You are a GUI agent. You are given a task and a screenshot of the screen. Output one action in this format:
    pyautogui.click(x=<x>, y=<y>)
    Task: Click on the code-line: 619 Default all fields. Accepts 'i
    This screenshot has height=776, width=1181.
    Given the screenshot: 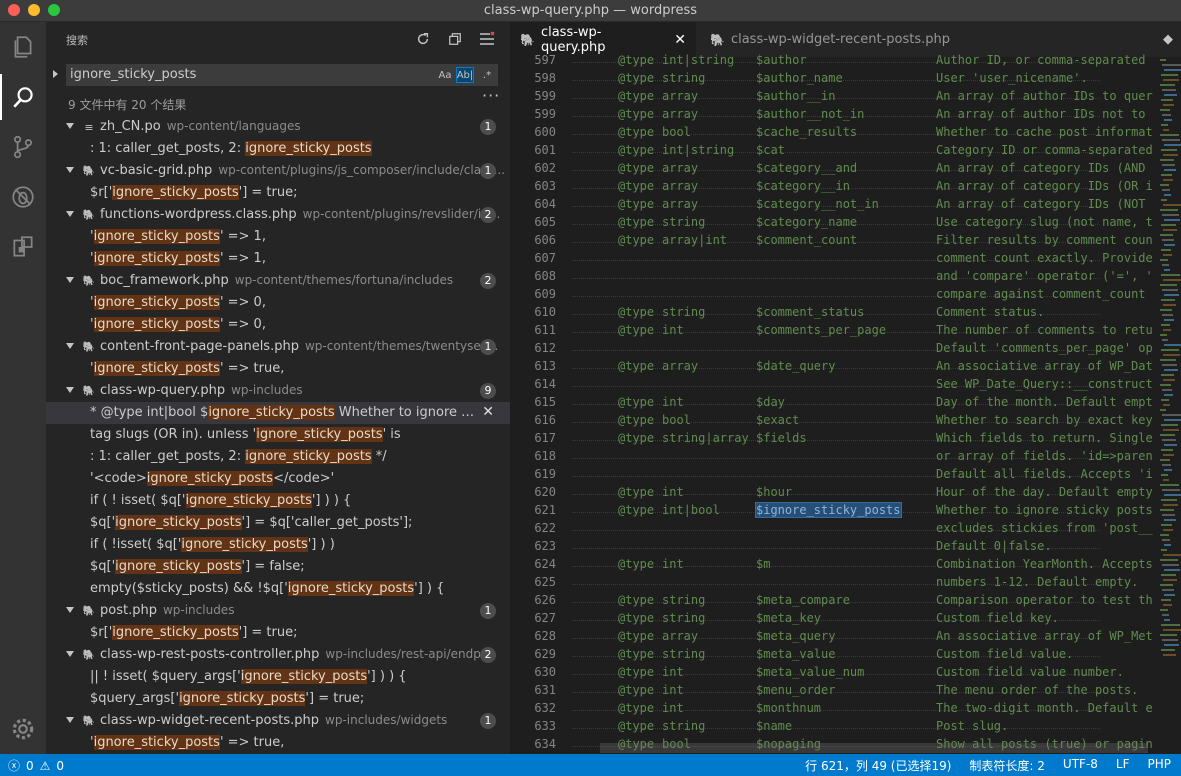 What is the action you would take?
    pyautogui.click(x=835, y=476)
    